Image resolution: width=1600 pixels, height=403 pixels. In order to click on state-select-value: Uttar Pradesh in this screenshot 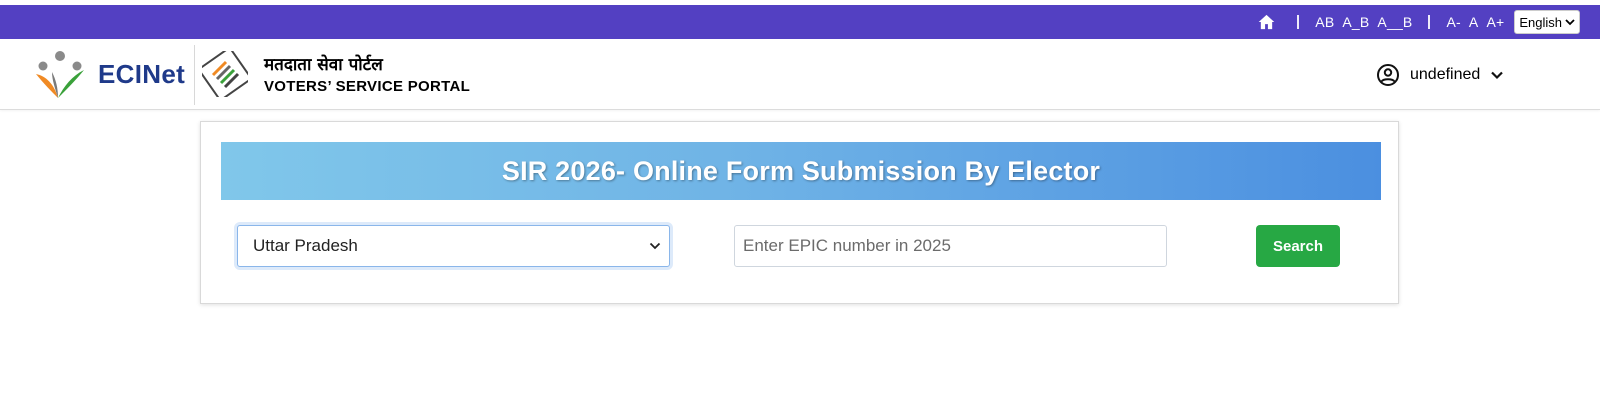, I will do `click(305, 245)`.